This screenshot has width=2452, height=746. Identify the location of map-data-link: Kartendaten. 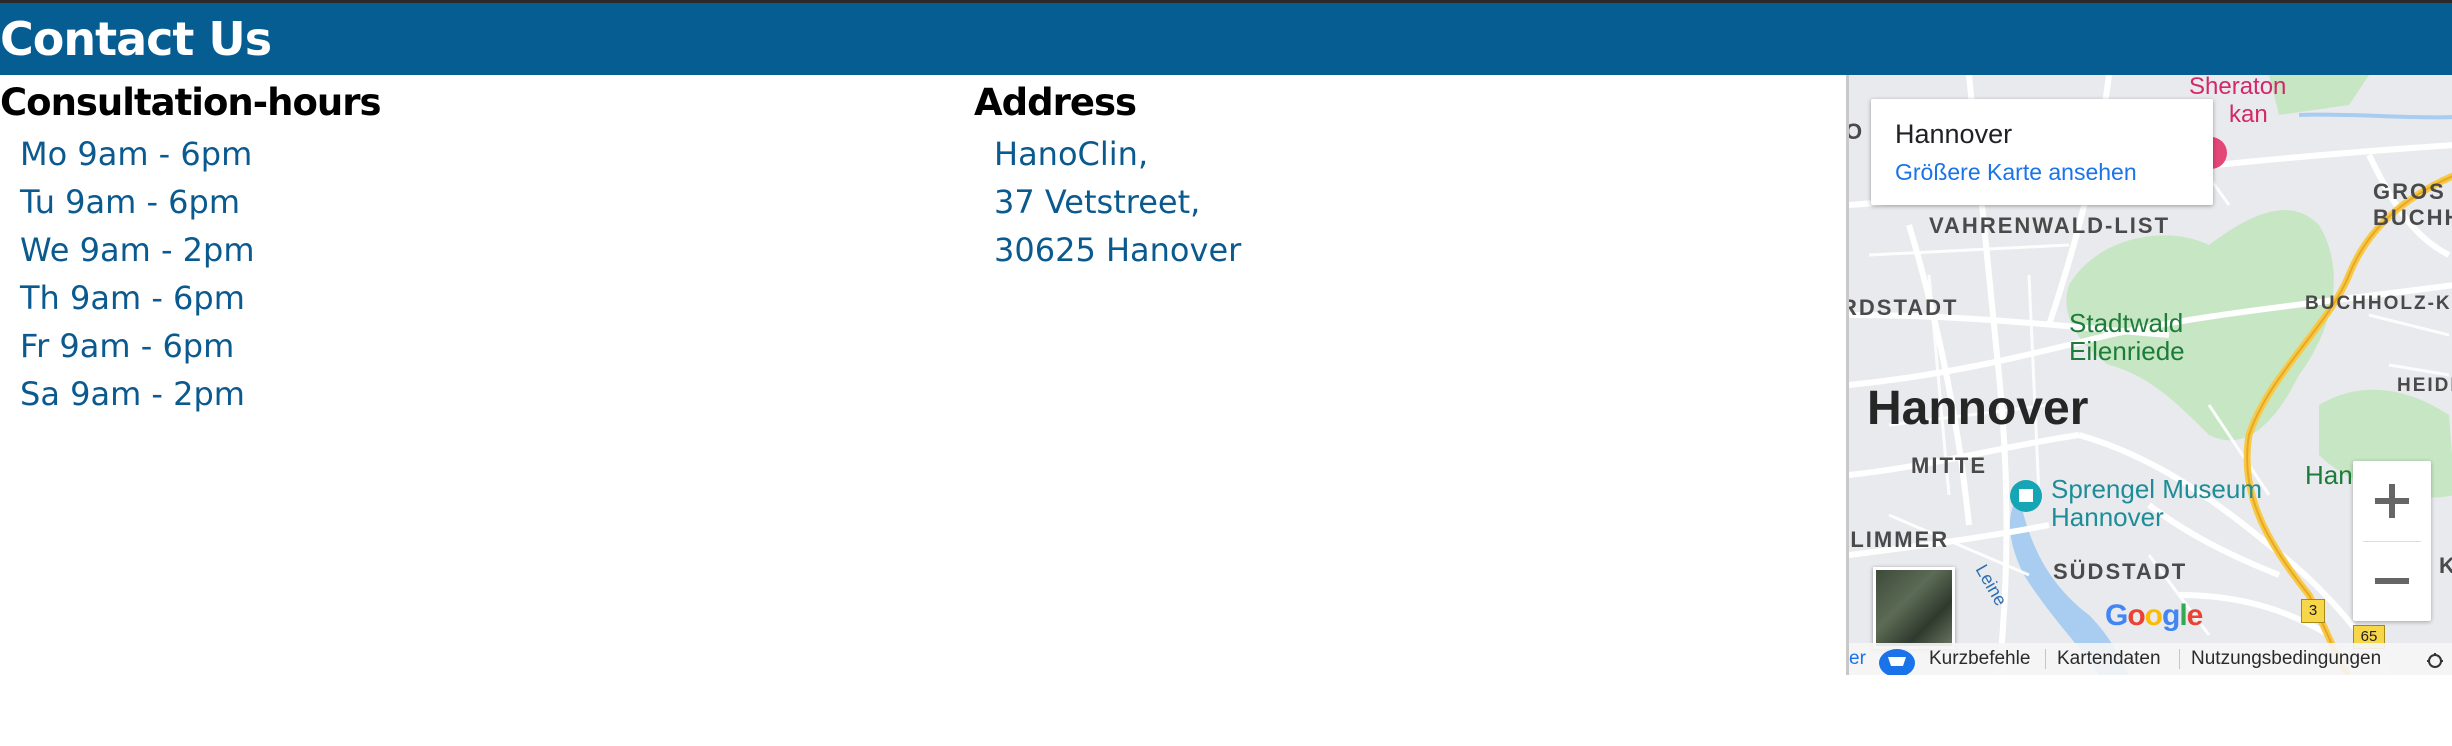
(2109, 659).